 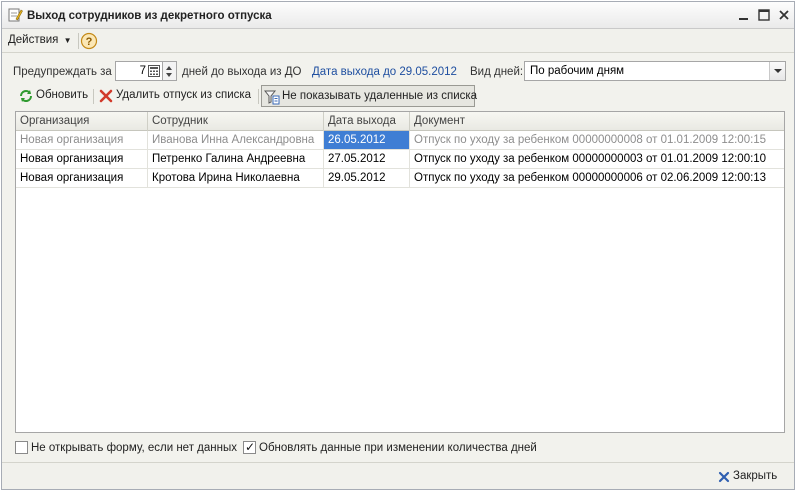 I want to click on column-header-exit-date: Дата выхода, so click(x=367, y=121).